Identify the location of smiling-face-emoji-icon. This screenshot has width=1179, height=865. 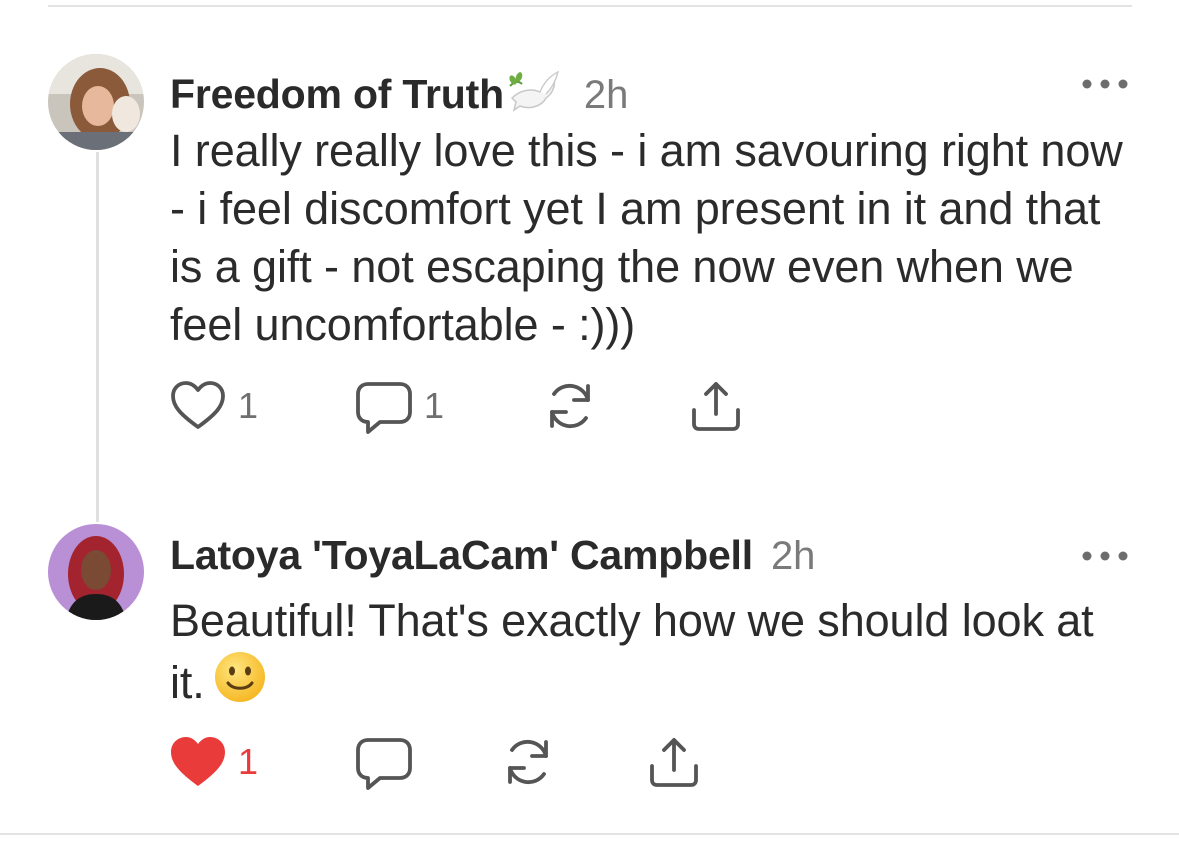
(240, 677).